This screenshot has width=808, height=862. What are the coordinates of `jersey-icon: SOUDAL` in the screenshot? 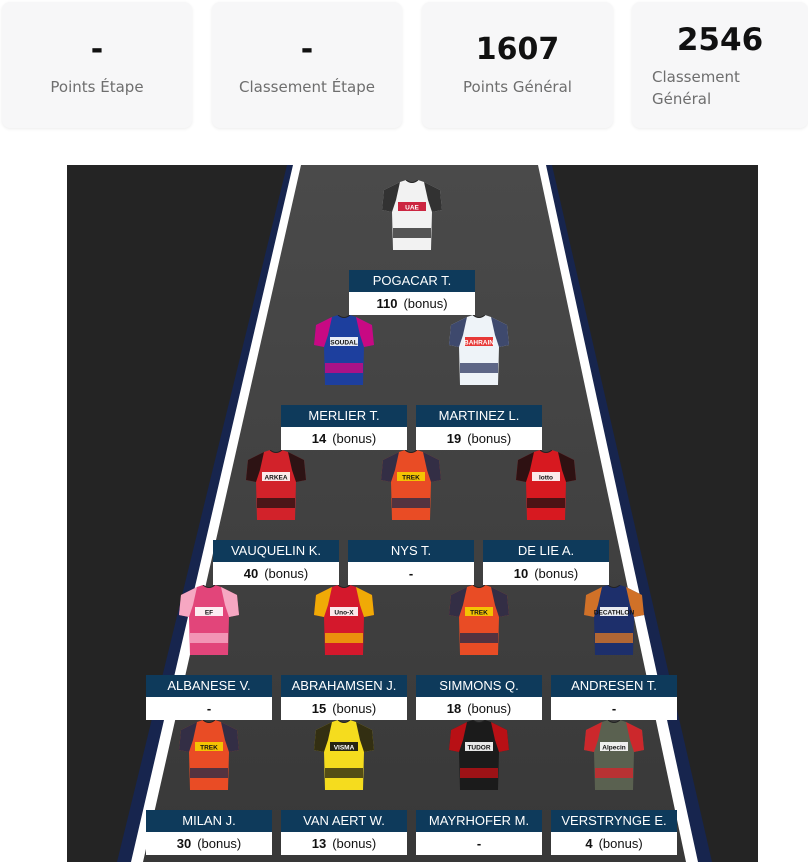 It's located at (344, 350).